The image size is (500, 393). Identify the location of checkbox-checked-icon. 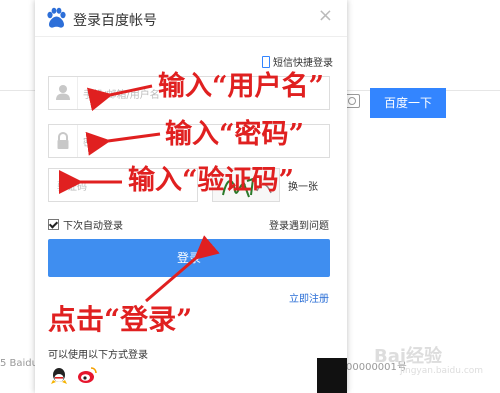
(53, 224).